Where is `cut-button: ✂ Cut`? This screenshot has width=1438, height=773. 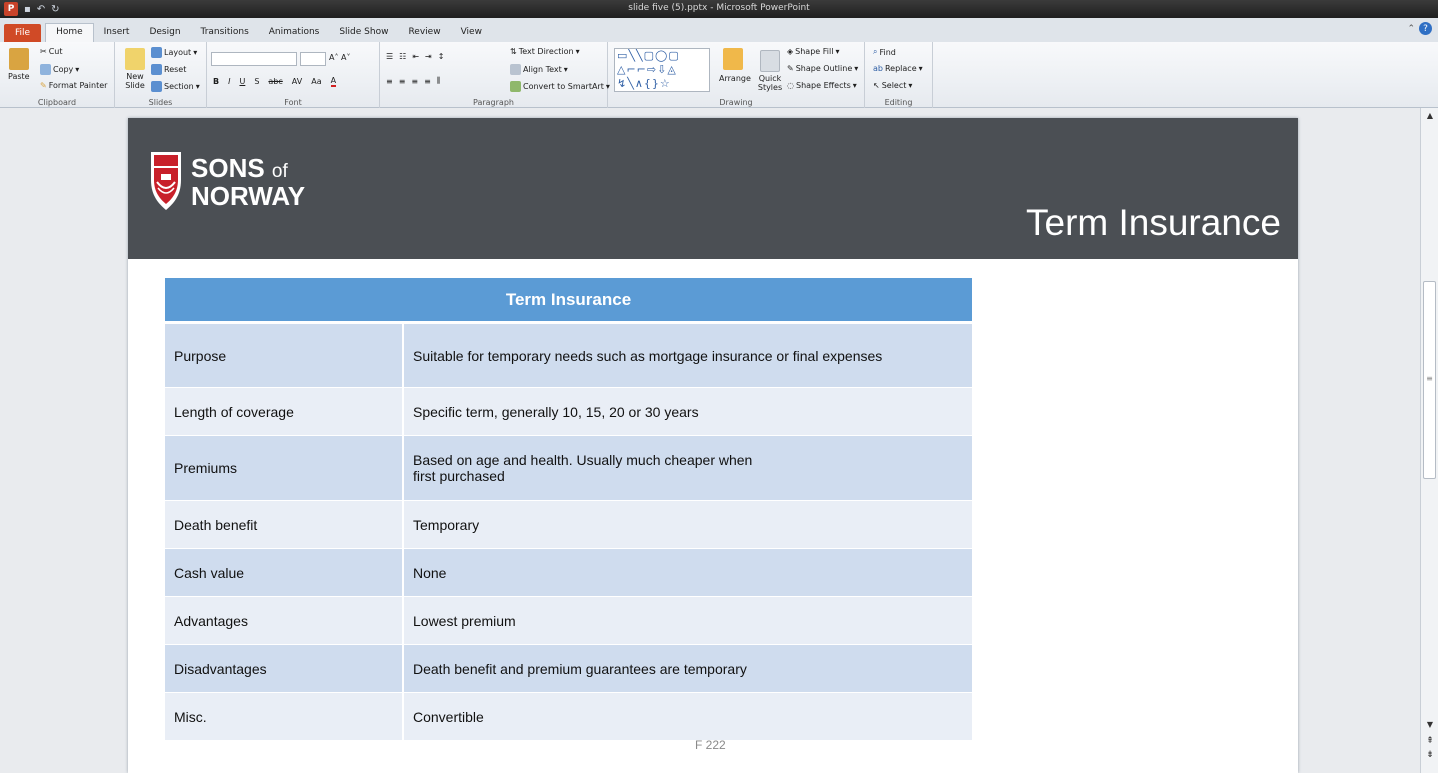
cut-button: ✂ Cut is located at coordinates (51, 51).